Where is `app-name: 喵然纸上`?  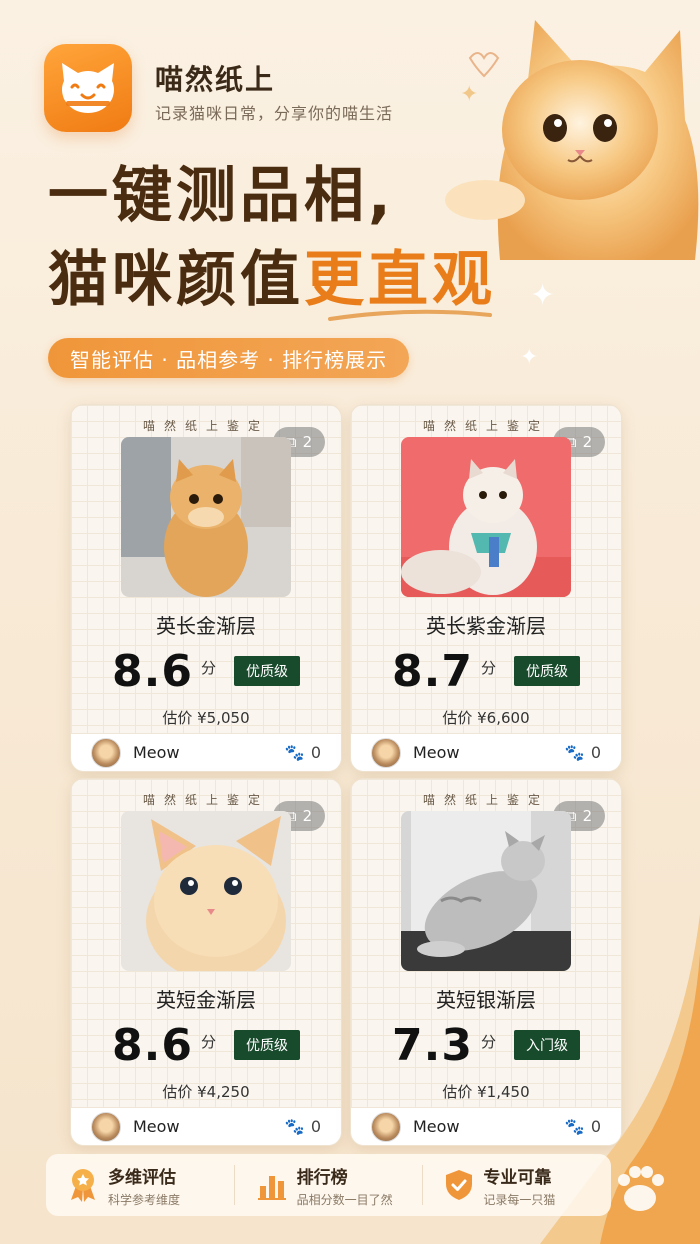 app-name: 喵然纸上 is located at coordinates (215, 79).